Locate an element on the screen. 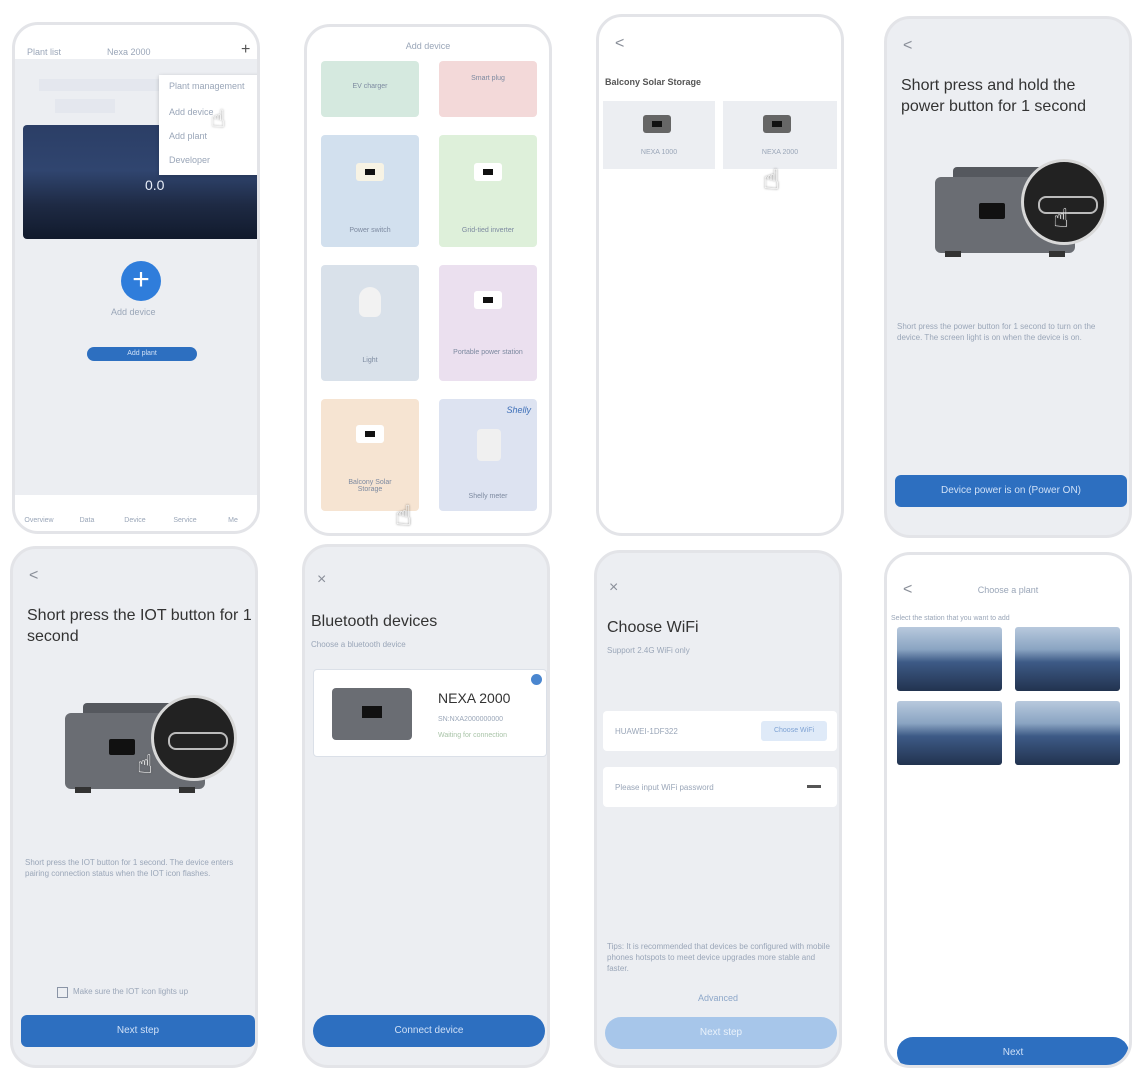 This screenshot has height=1072, width=1137. nexa-1000-image is located at coordinates (657, 124).